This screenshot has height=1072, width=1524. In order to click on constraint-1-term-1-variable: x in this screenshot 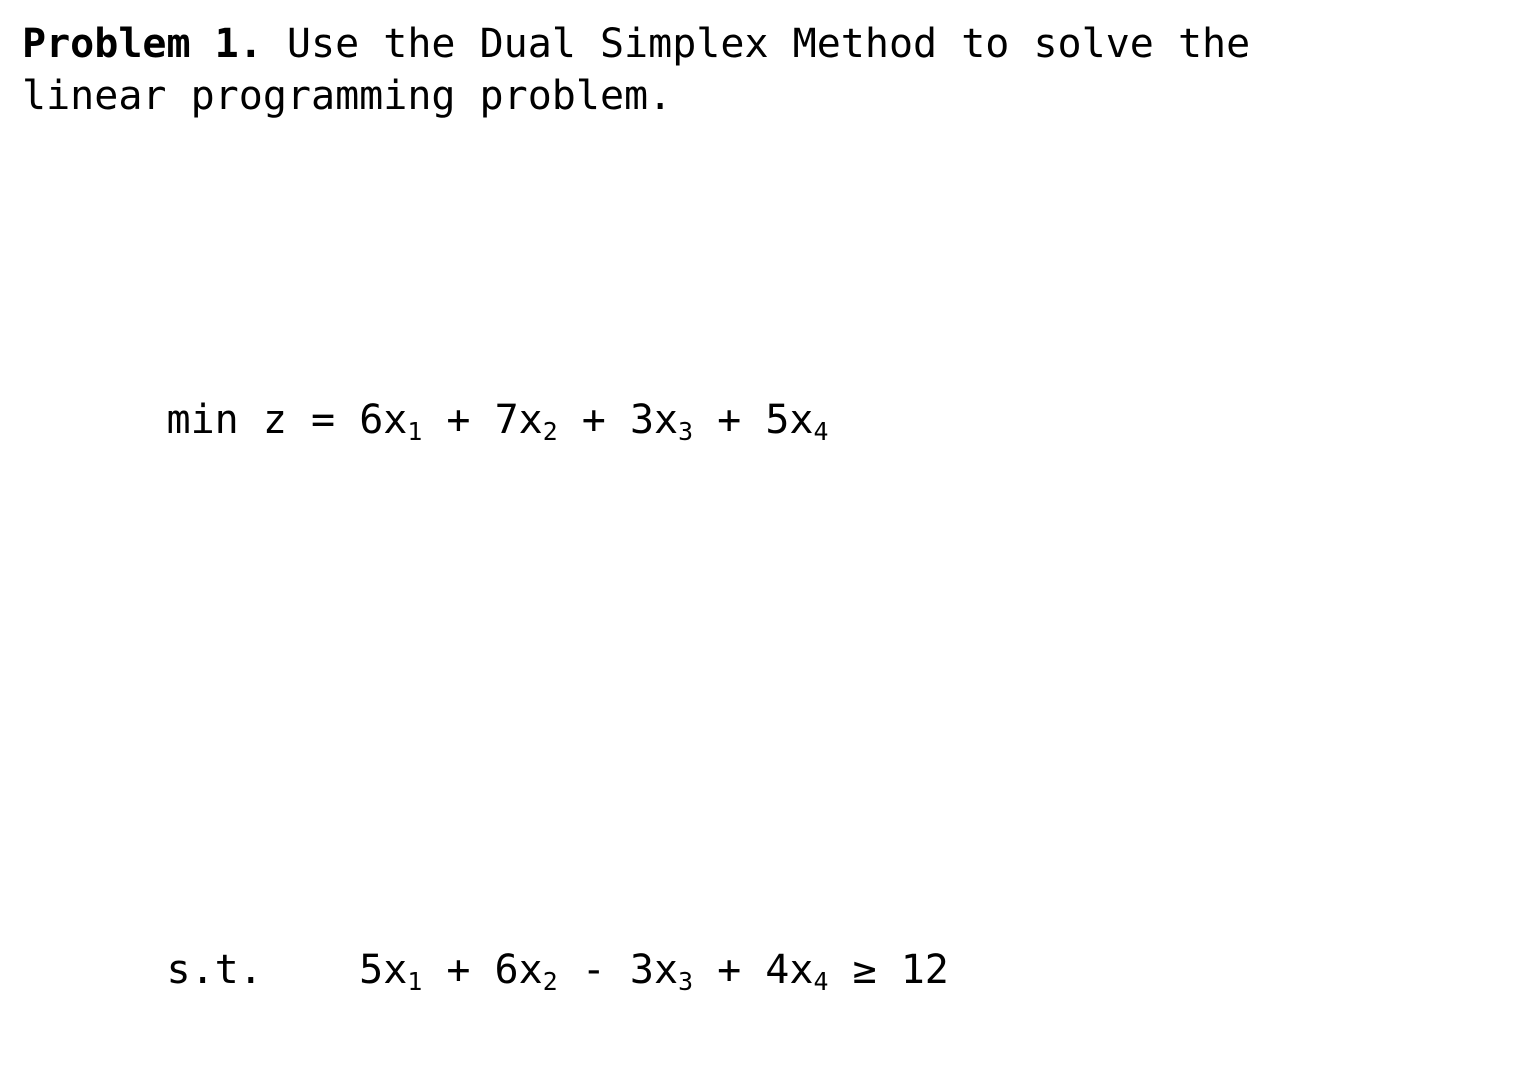, I will do `click(395, 970)`.